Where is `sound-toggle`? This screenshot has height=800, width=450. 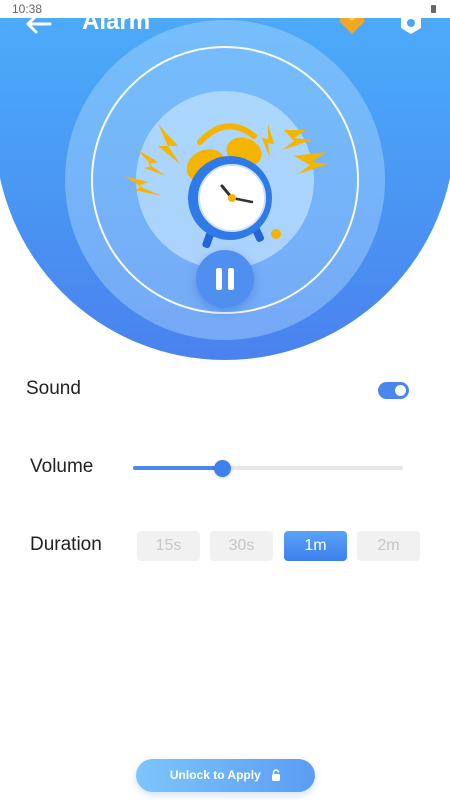
sound-toggle is located at coordinates (393, 390).